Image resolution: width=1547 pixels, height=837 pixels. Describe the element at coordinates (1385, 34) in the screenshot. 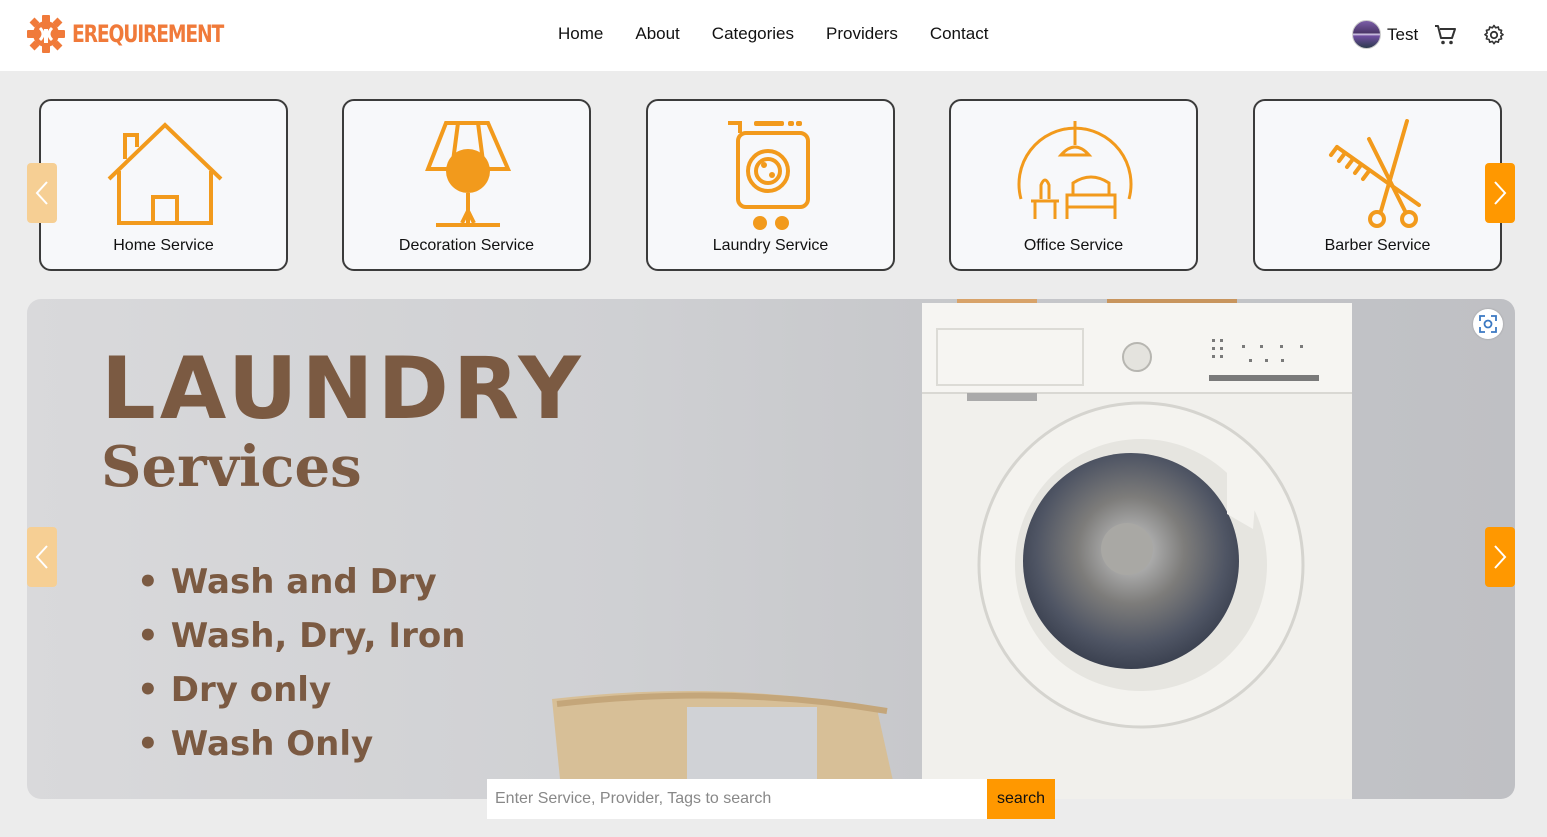

I see `user-menu: Test` at that location.